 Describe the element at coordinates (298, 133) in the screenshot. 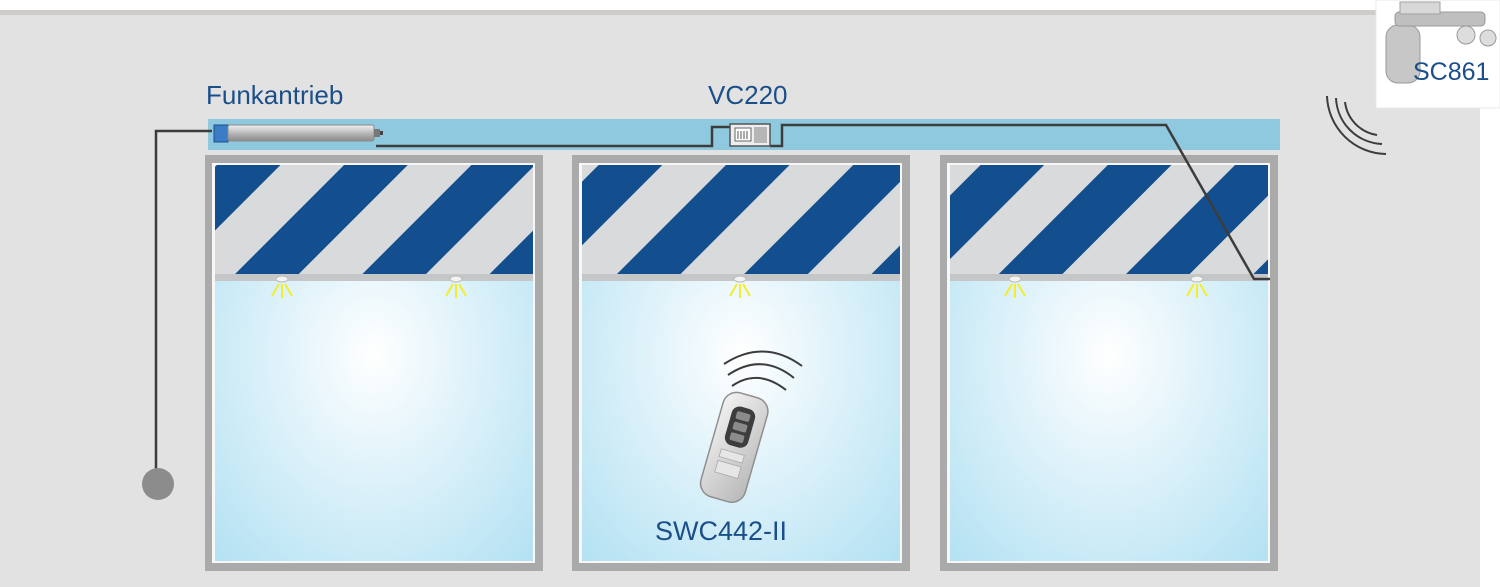

I see `motor-icon` at that location.